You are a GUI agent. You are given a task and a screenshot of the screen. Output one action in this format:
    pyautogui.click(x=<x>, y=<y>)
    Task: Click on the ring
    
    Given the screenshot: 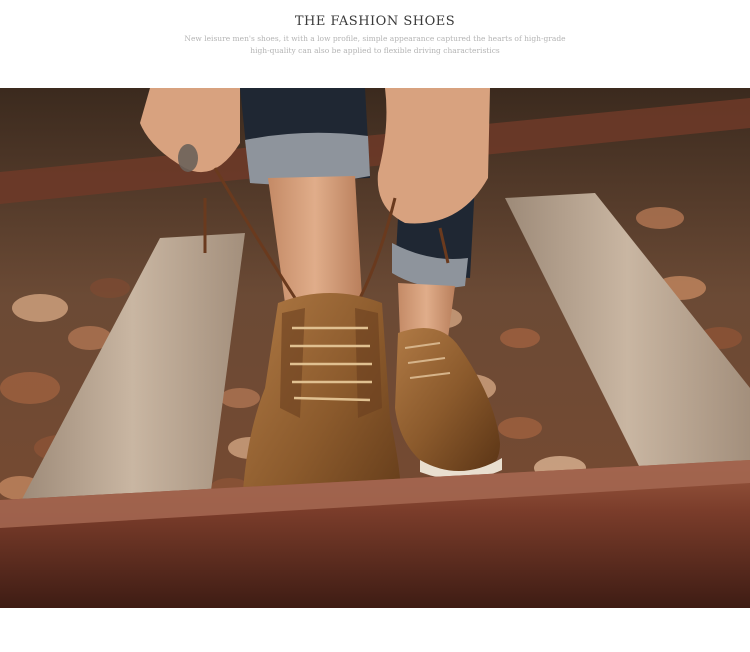 What is the action you would take?
    pyautogui.click(x=188, y=158)
    